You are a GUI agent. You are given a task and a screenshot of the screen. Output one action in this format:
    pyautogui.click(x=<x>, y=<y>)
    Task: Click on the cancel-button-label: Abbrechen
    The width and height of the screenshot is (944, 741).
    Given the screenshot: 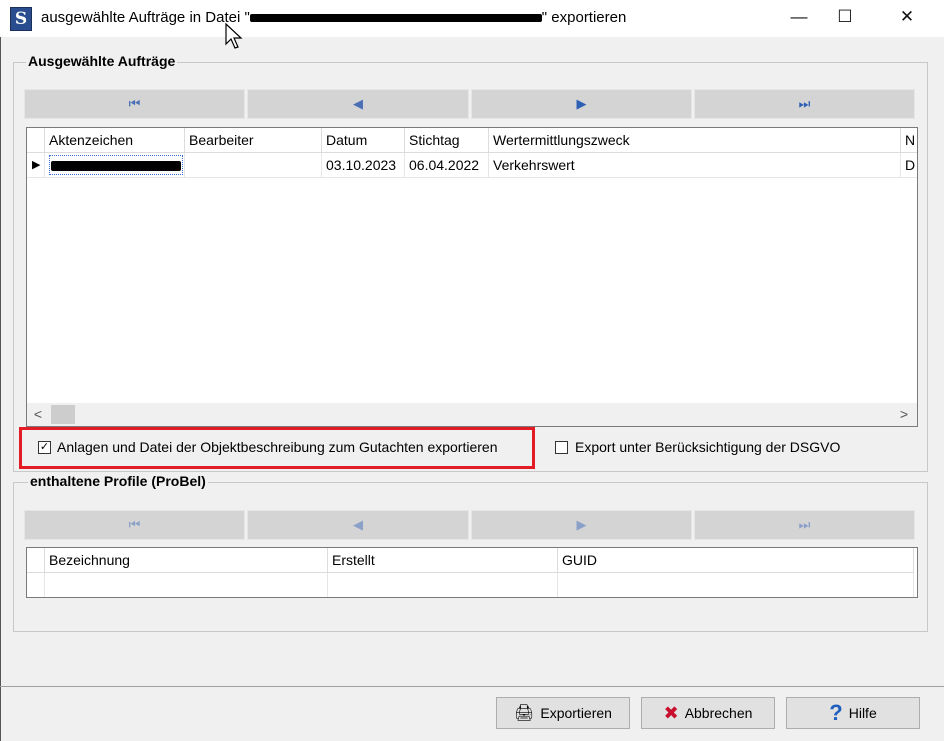 What is the action you would take?
    pyautogui.click(x=718, y=713)
    